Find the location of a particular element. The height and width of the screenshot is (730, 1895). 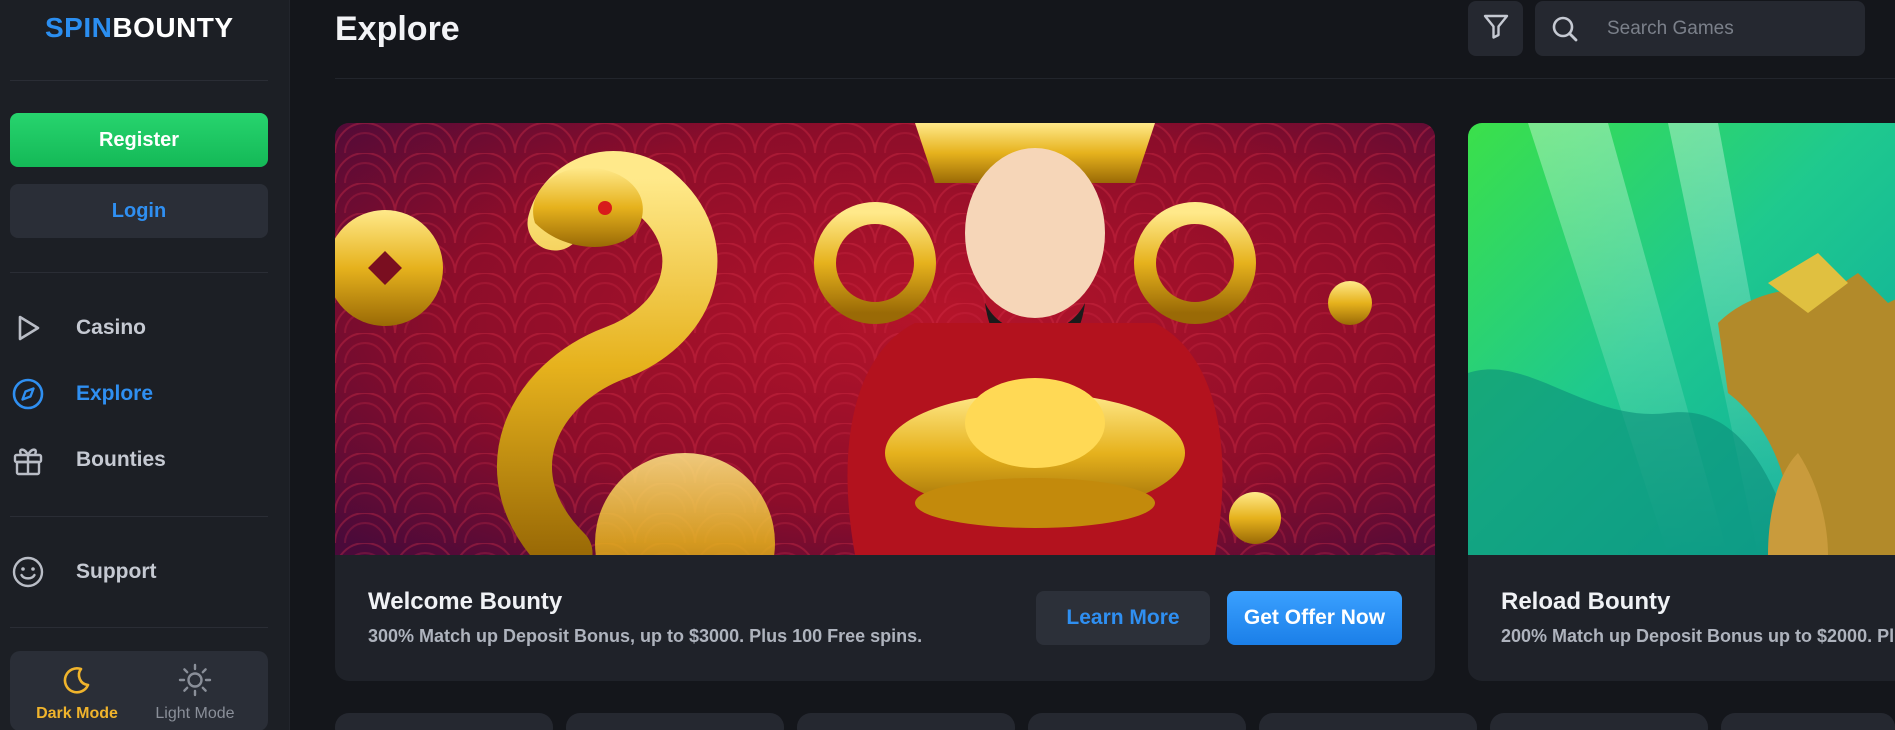

brand-logo-part2: BOUNTY is located at coordinates (173, 27).